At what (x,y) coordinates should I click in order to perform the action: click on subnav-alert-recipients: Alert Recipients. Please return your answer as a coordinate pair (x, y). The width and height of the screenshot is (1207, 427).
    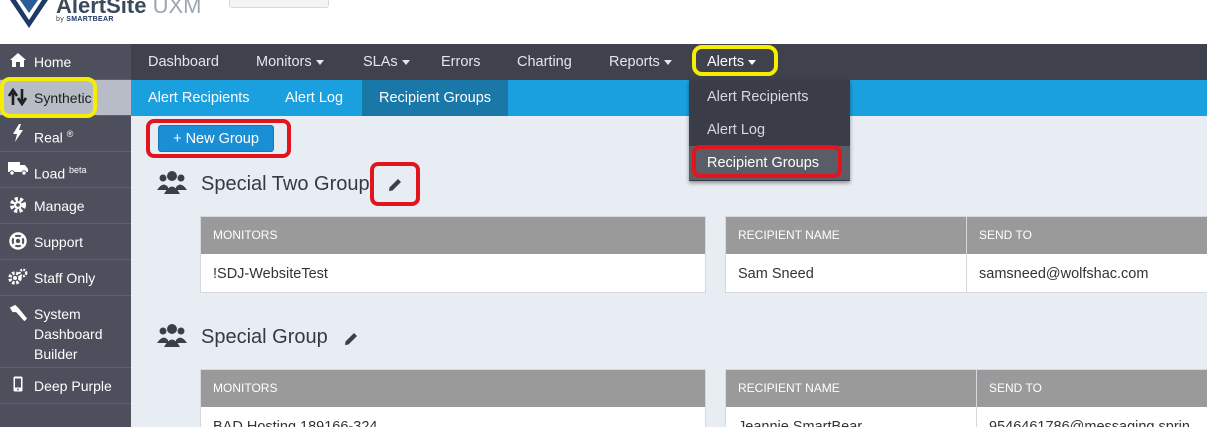
    Looking at the image, I should click on (199, 98).